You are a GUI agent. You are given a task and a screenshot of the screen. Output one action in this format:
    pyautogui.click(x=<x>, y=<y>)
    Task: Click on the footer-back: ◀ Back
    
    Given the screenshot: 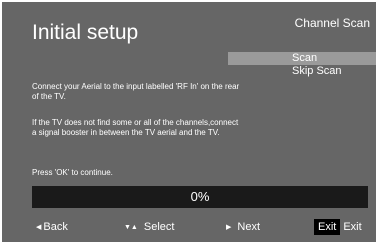 What is the action you would take?
    pyautogui.click(x=52, y=227)
    